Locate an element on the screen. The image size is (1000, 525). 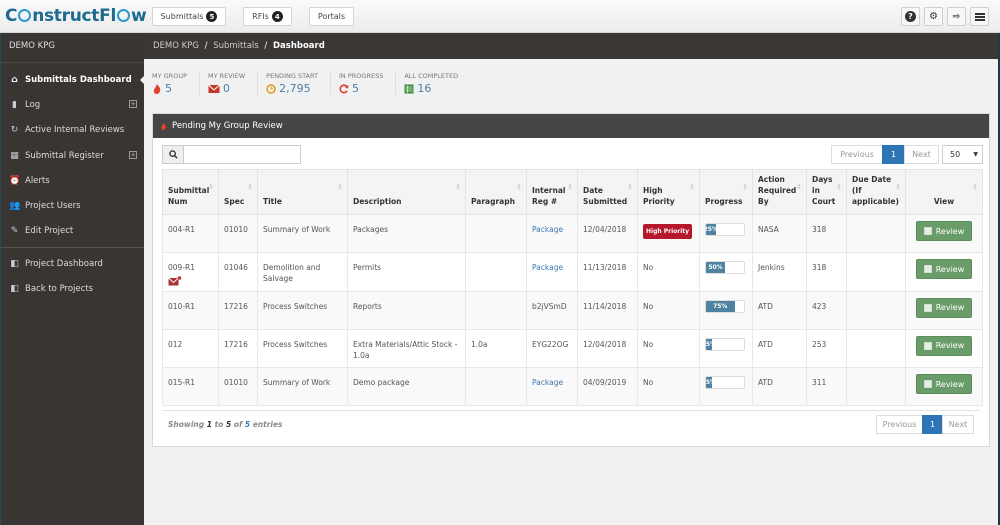
back-arrow-icon: ◧ is located at coordinates (14, 289).